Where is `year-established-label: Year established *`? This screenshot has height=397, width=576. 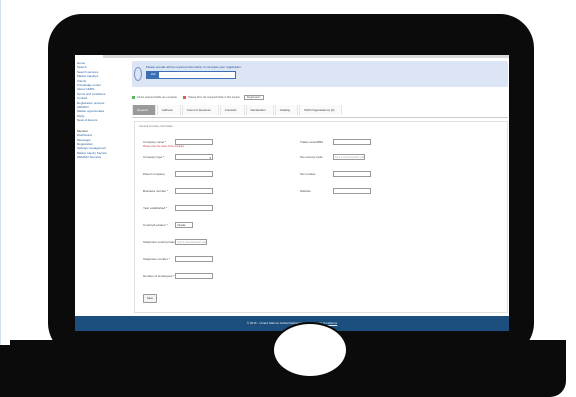 year-established-label: Year established * is located at coordinates (155, 208).